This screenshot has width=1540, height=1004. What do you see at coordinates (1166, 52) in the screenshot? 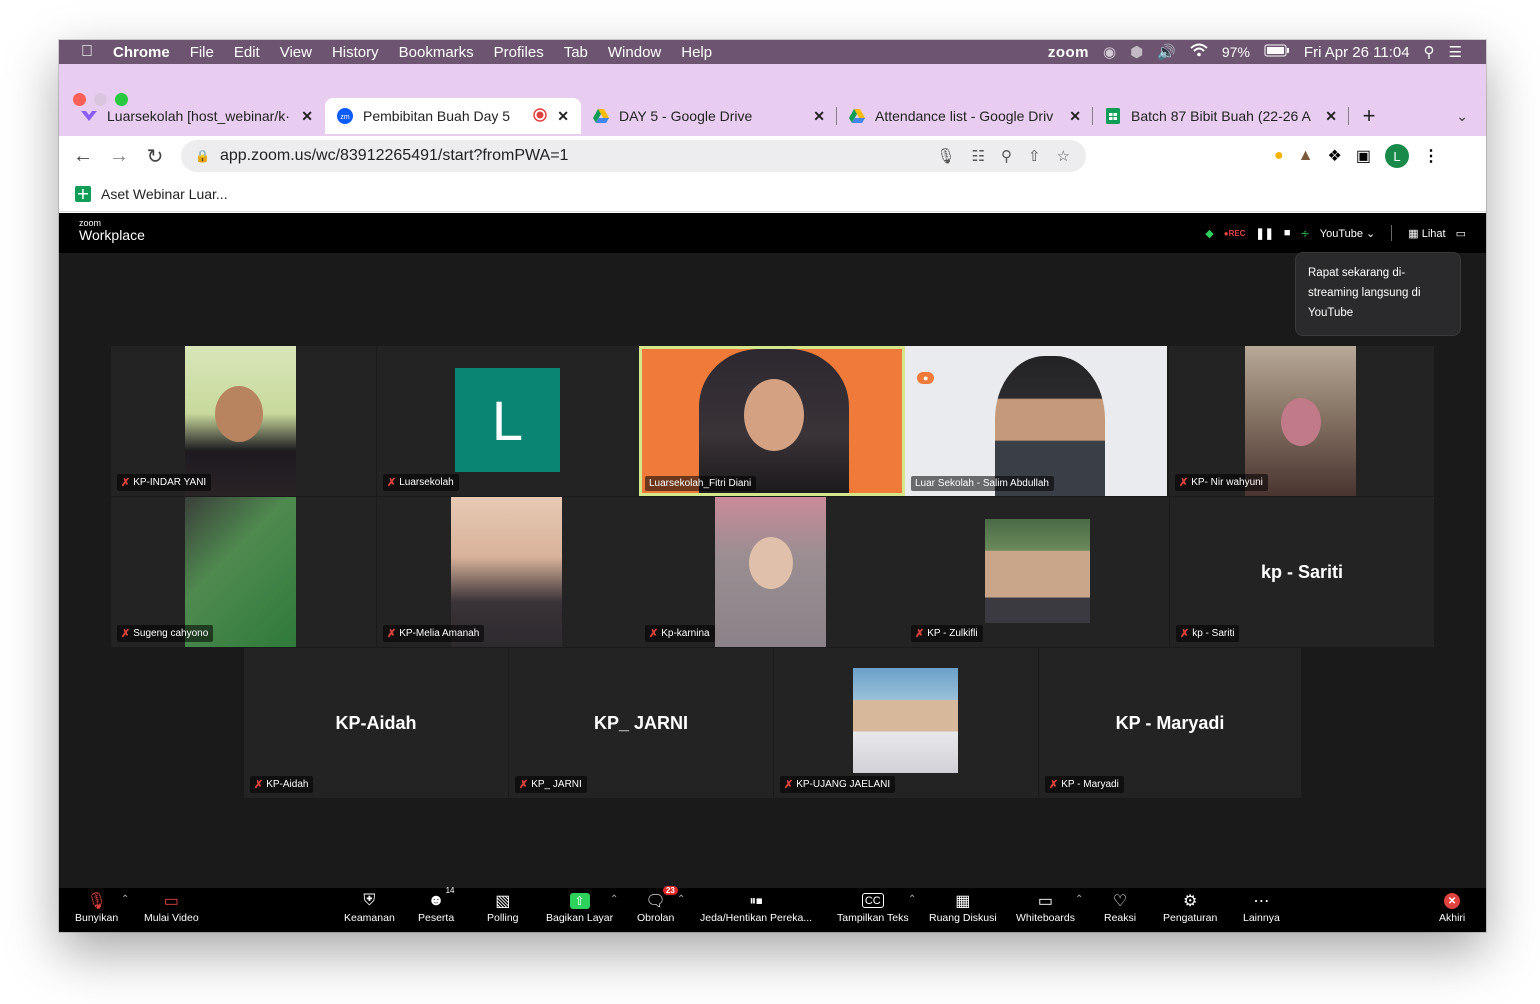
I see `volume-icon: 🔊` at bounding box center [1166, 52].